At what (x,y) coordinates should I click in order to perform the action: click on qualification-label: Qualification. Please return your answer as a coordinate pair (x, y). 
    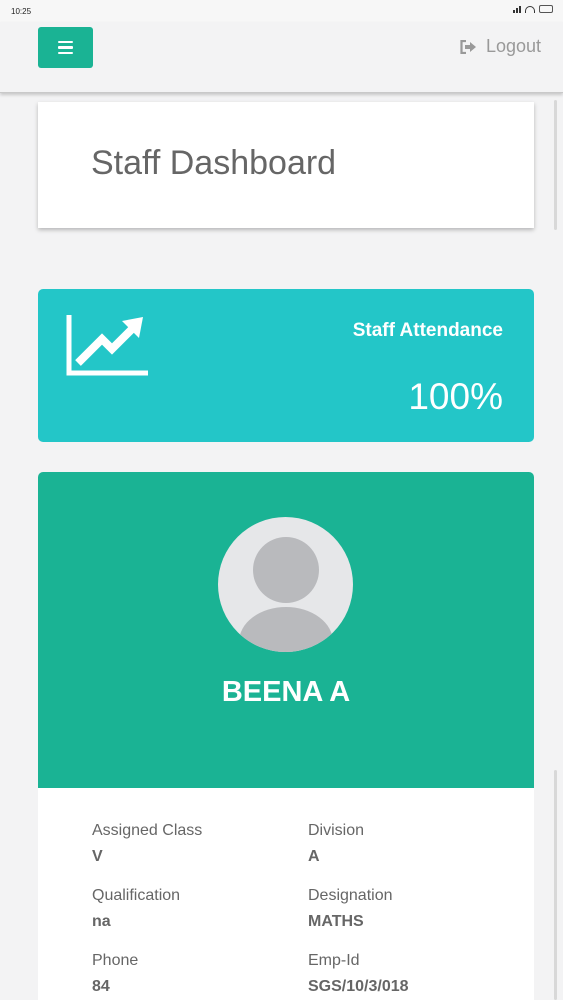
    Looking at the image, I should click on (136, 895).